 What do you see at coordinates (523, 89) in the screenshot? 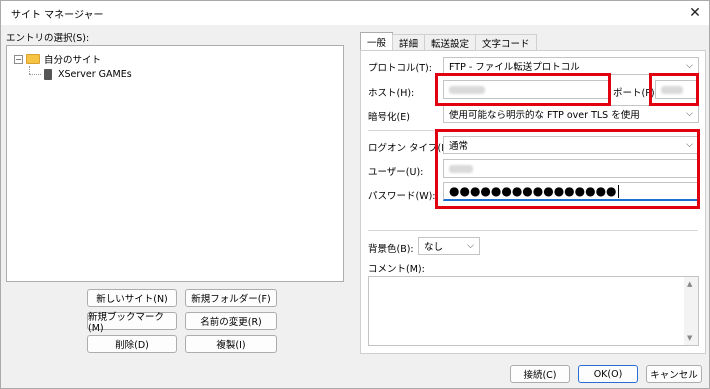
I see `highlight-host` at bounding box center [523, 89].